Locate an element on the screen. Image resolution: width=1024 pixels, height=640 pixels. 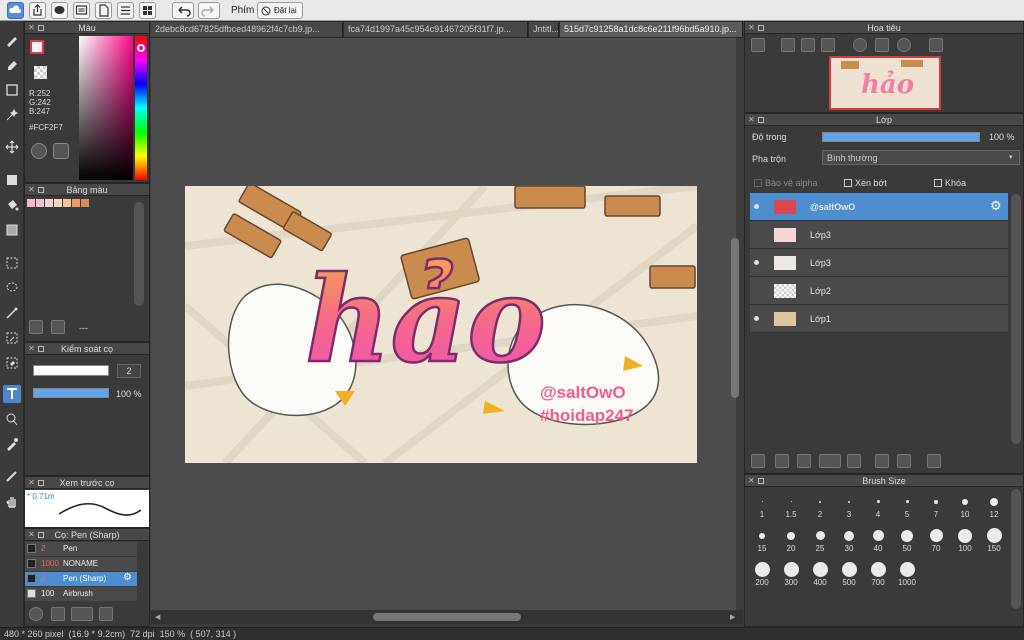
reset-button: Đặt lại is located at coordinates (280, 10).